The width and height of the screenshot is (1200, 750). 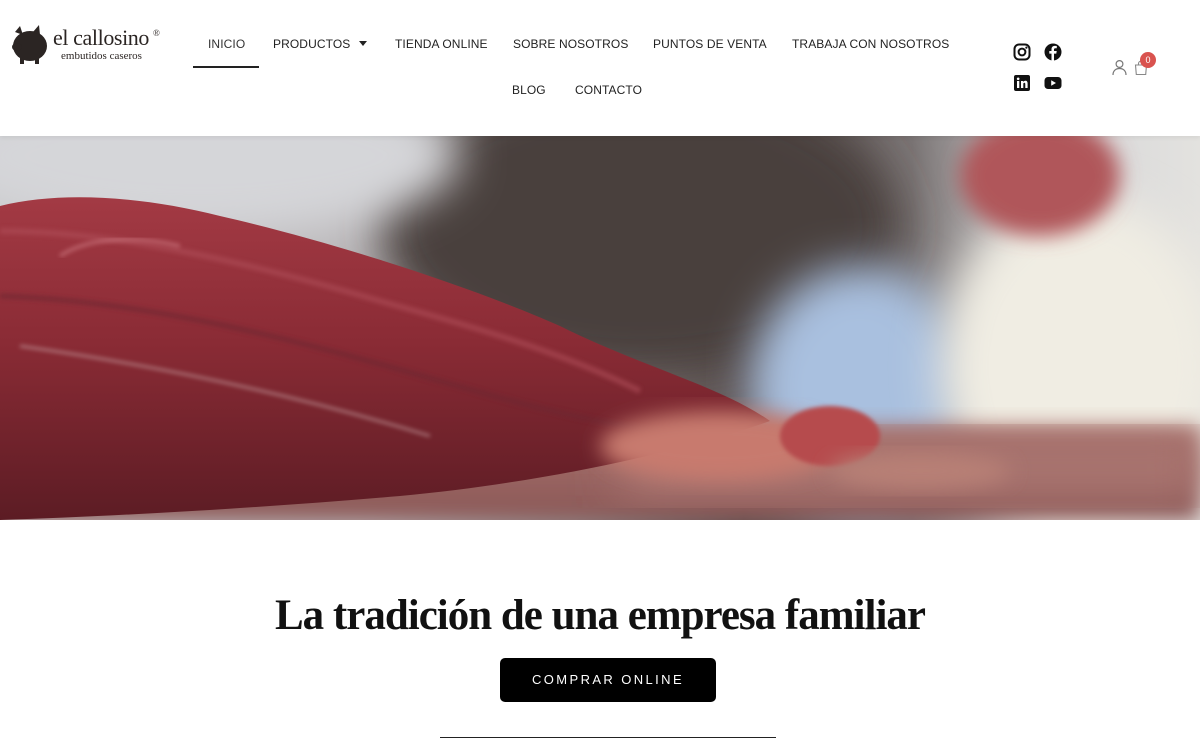 What do you see at coordinates (1022, 52) in the screenshot?
I see `instagram-icon` at bounding box center [1022, 52].